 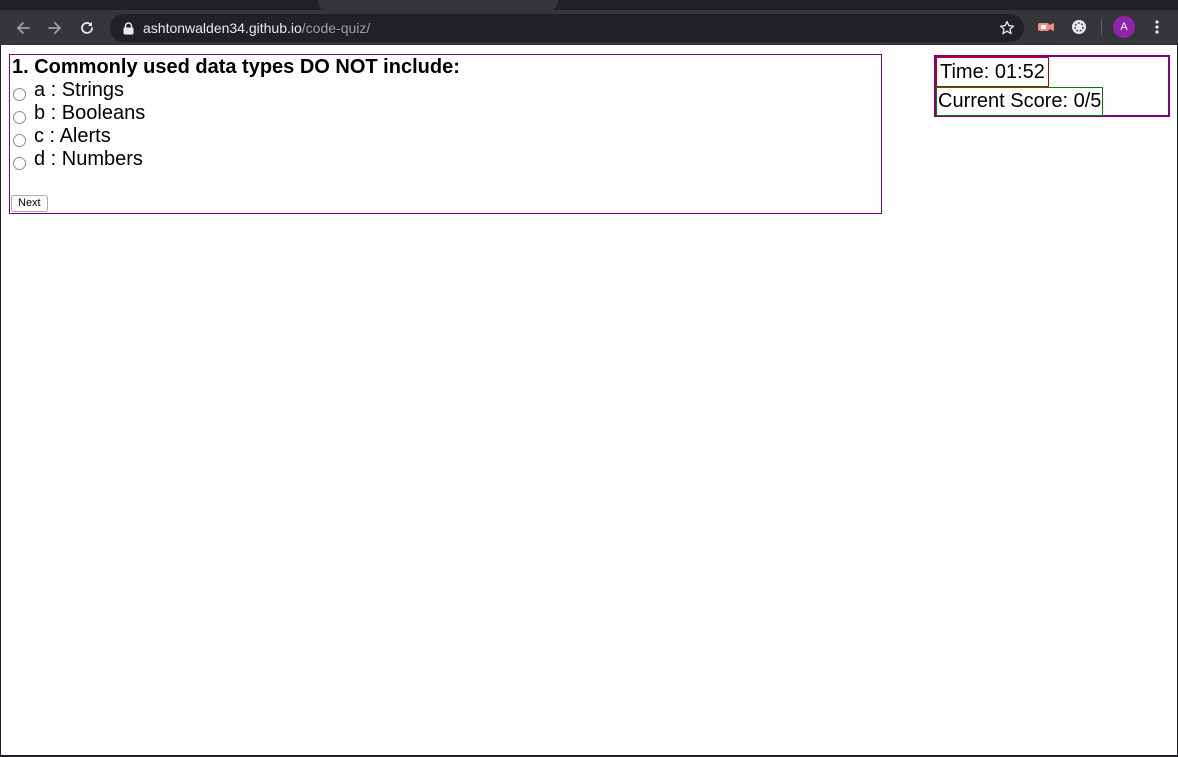 What do you see at coordinates (445, 159) in the screenshot?
I see `choice-d: d : Numbers` at bounding box center [445, 159].